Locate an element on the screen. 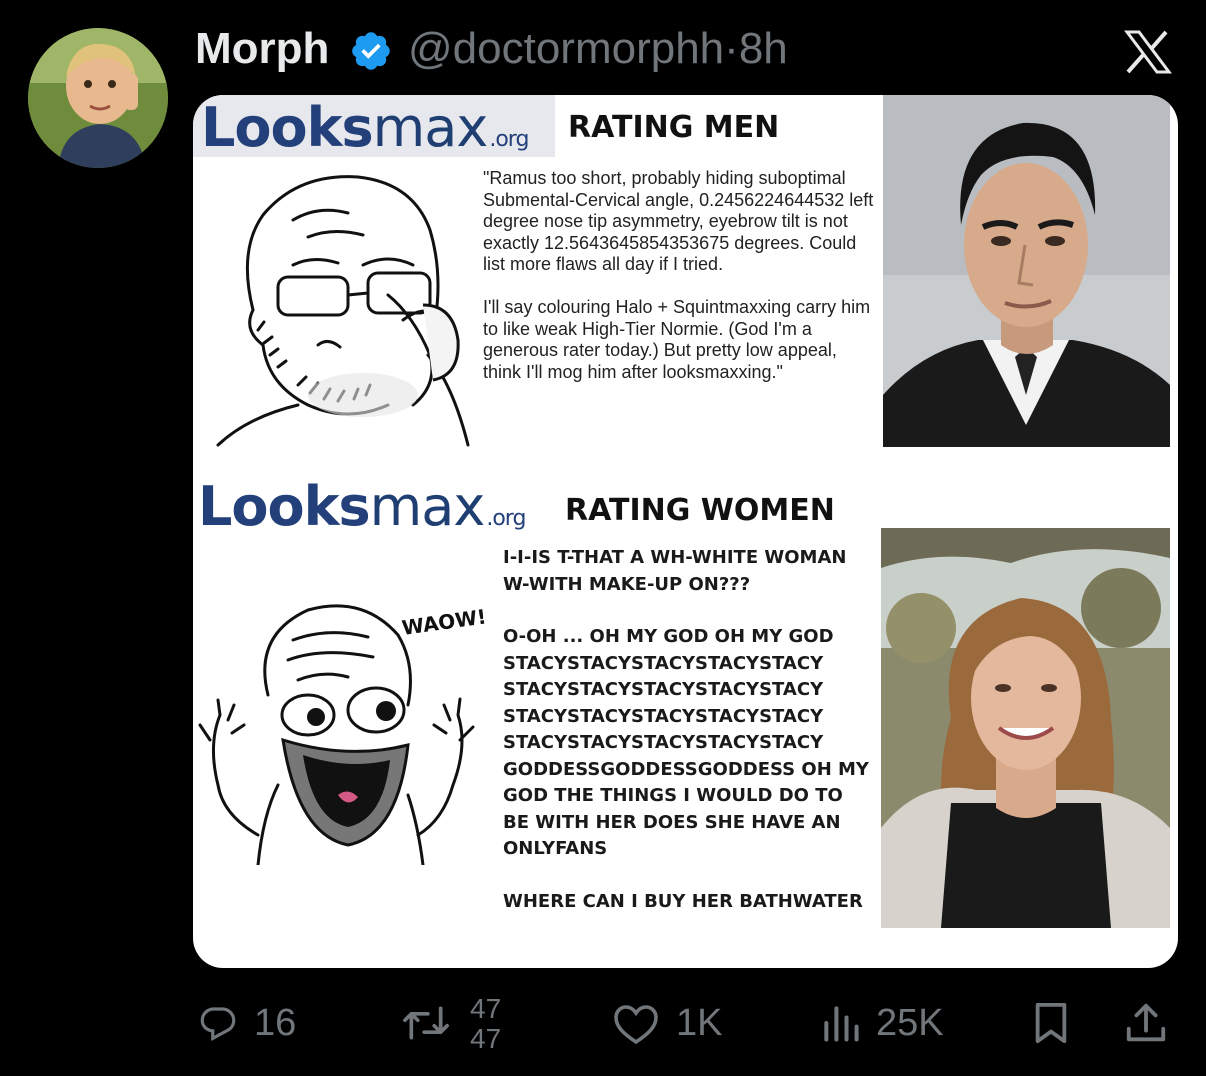  waow-caption: WAOW! is located at coordinates (443, 622).